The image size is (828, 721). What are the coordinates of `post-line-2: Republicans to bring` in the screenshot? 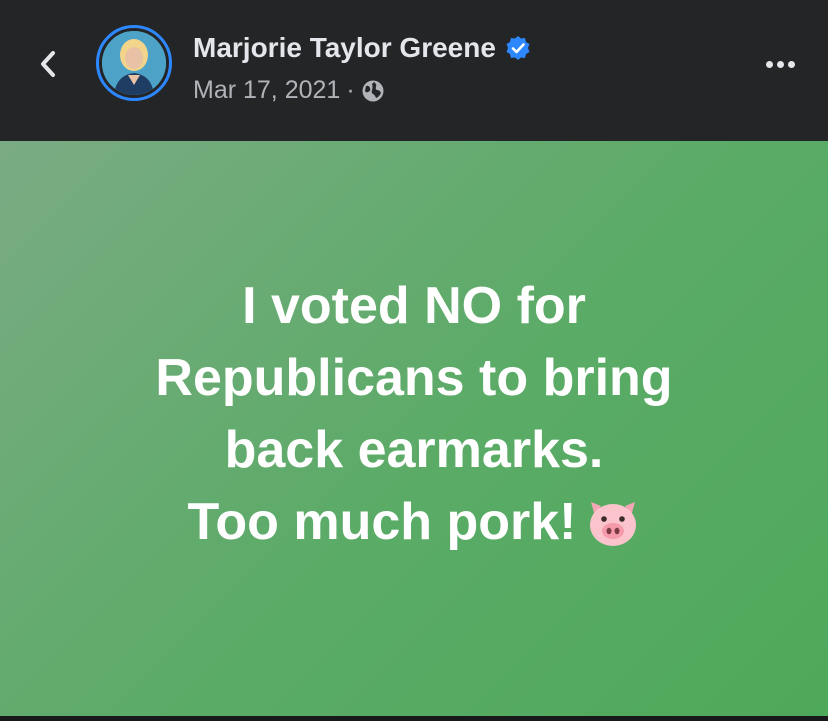 It's located at (414, 377).